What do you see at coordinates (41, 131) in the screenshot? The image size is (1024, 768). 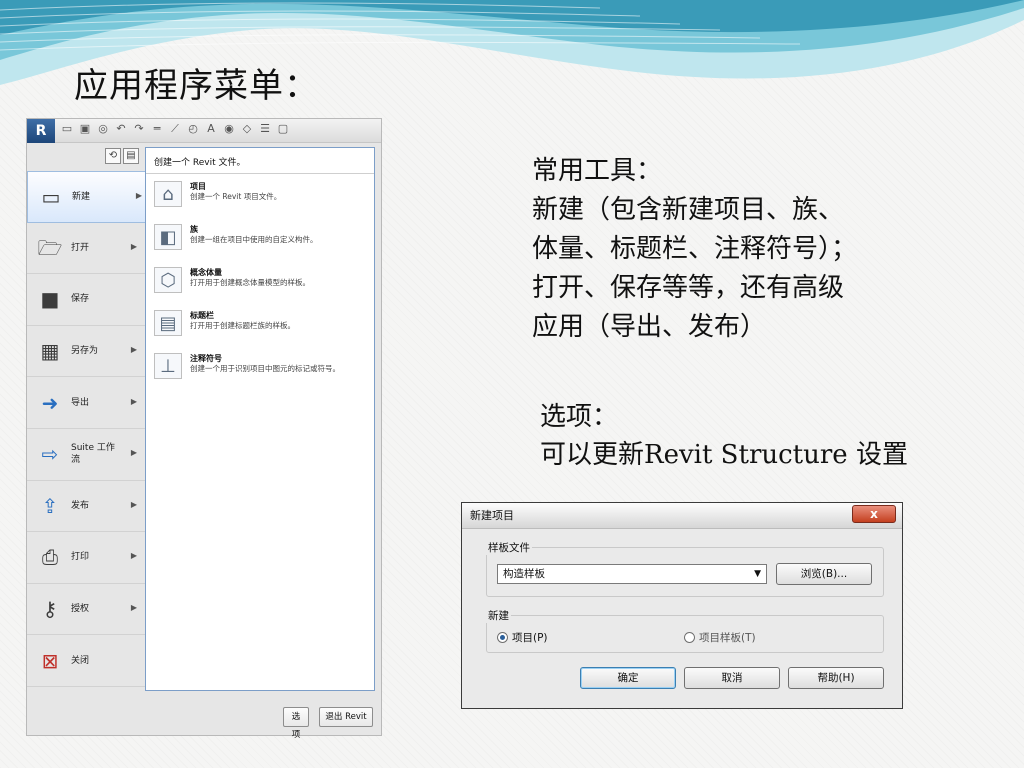 I see `application-button: R` at bounding box center [41, 131].